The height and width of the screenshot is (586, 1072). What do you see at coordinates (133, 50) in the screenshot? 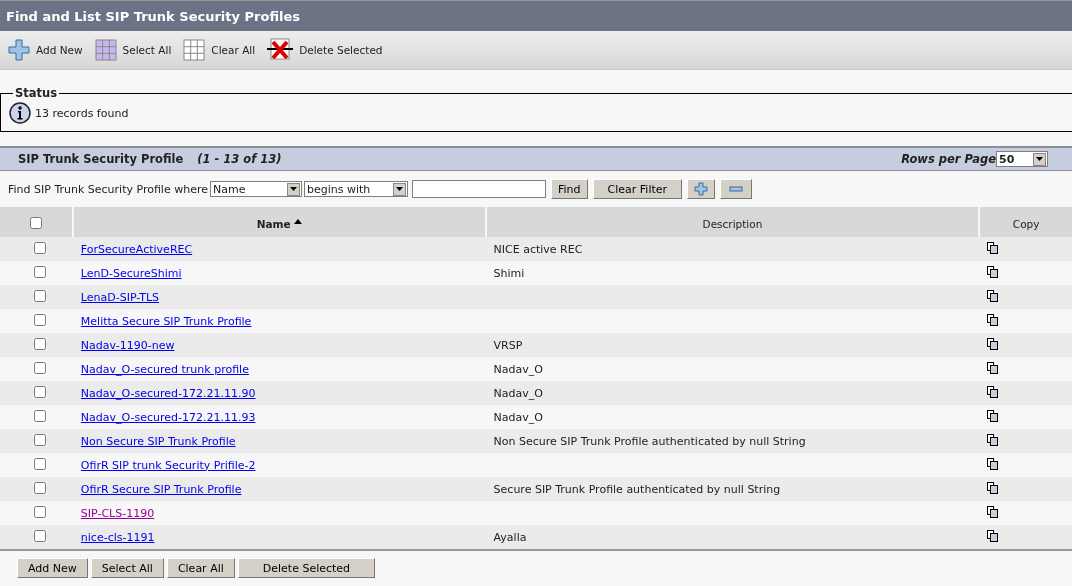
I see `toolbar-button: Select All` at bounding box center [133, 50].